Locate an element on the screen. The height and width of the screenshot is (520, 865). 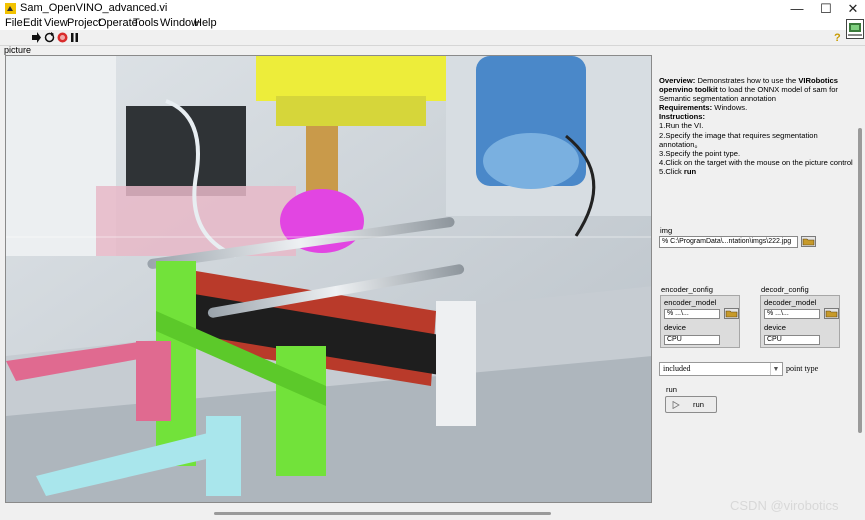
requirements-text: Windows. is located at coordinates (731, 108).